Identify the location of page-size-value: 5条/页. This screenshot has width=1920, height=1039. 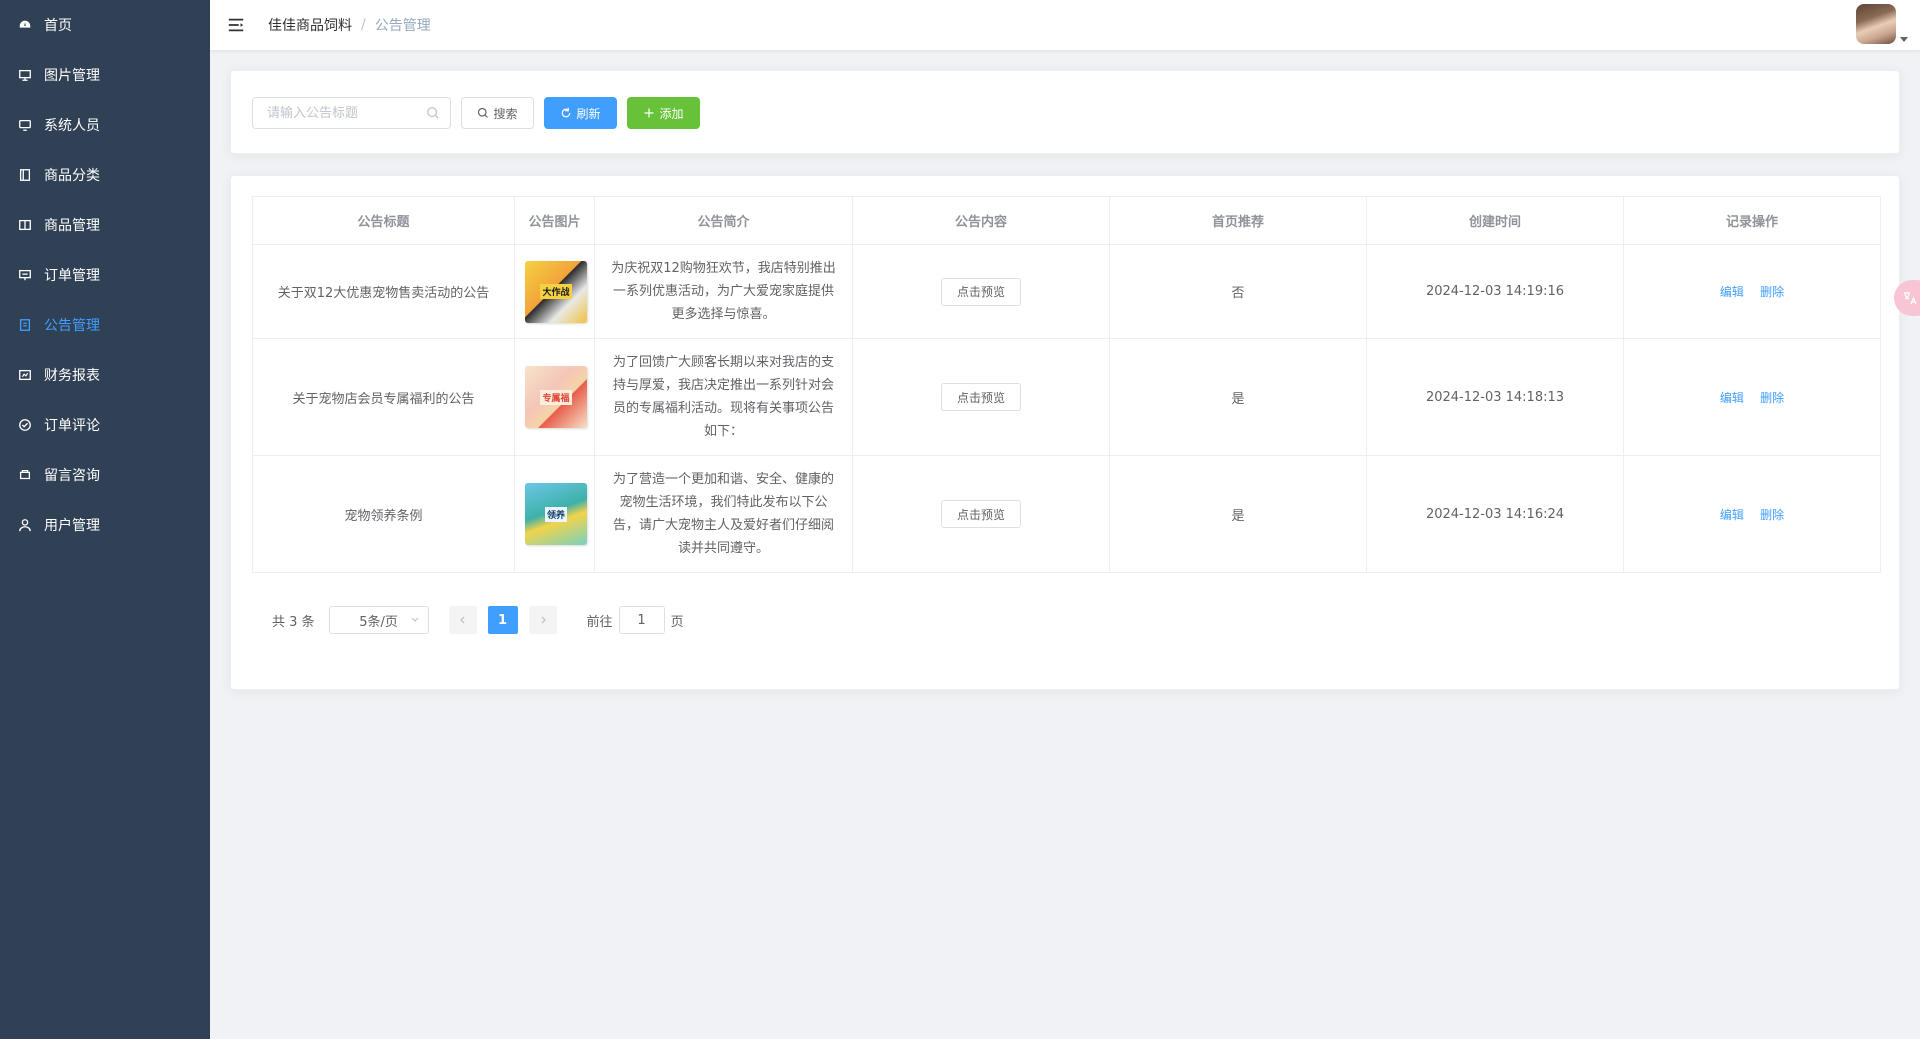
(378, 622).